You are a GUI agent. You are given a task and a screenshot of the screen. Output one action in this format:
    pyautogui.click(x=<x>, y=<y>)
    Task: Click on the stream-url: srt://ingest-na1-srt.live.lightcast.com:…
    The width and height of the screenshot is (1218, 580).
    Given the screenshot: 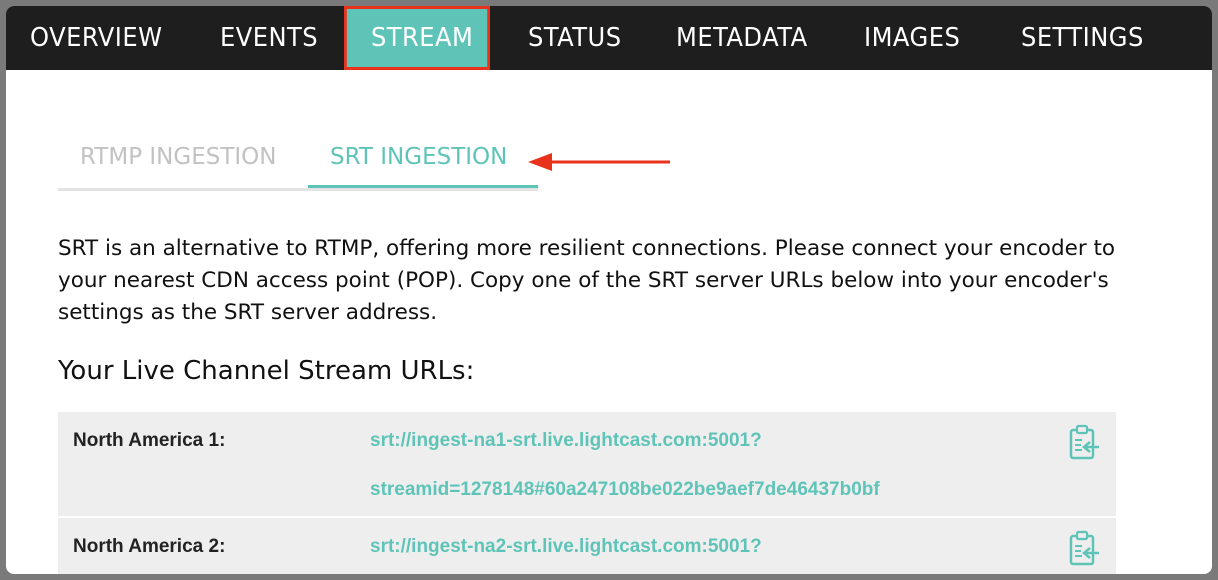 What is the action you would take?
    pyautogui.click(x=690, y=465)
    